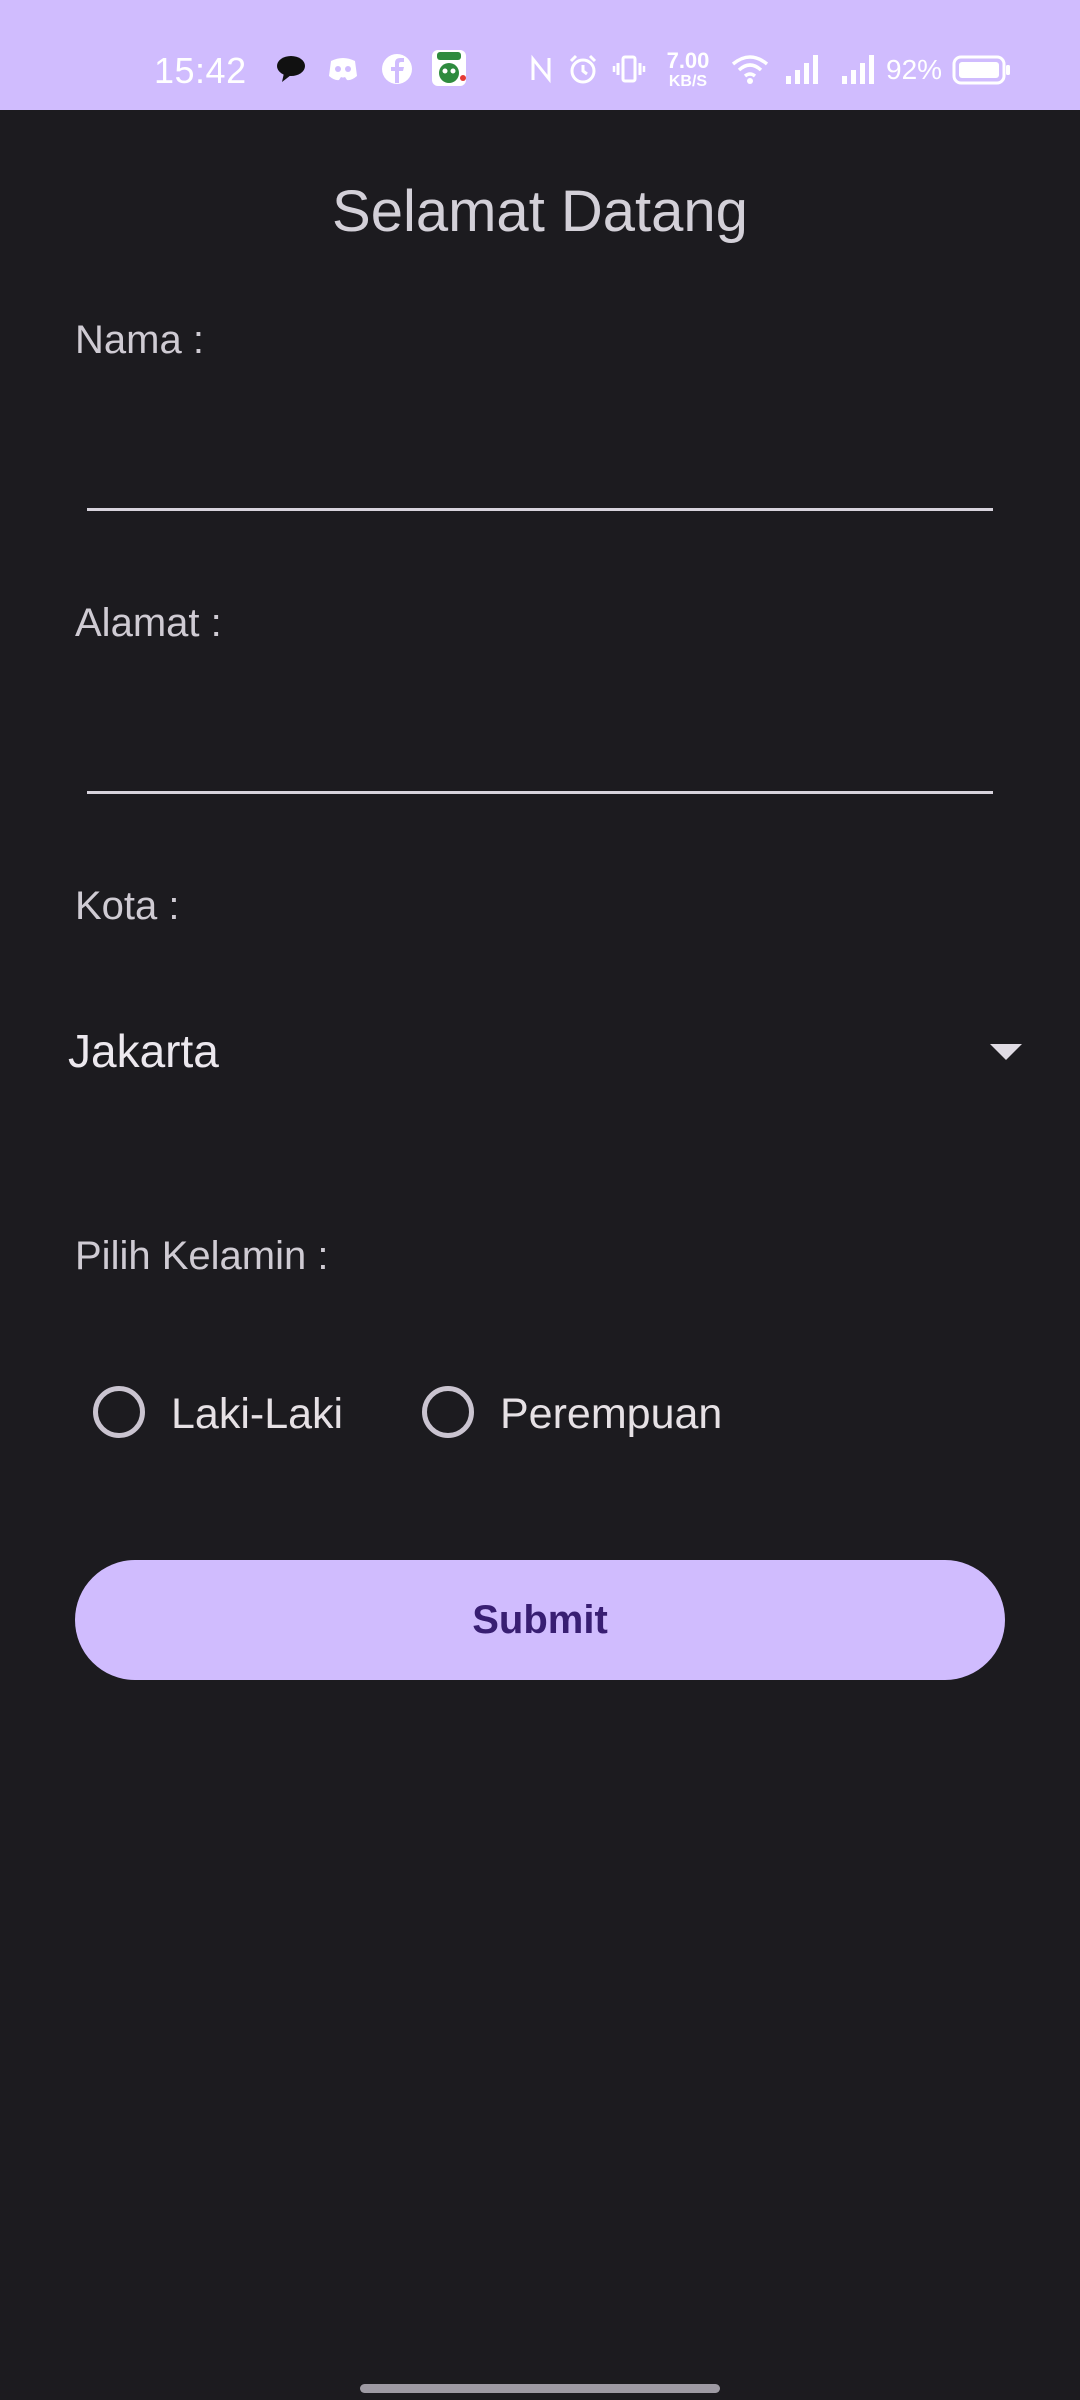 This screenshot has height=2400, width=1080. Describe the element at coordinates (143, 1051) in the screenshot. I see `city-dropdown-value: Jakarta` at that location.